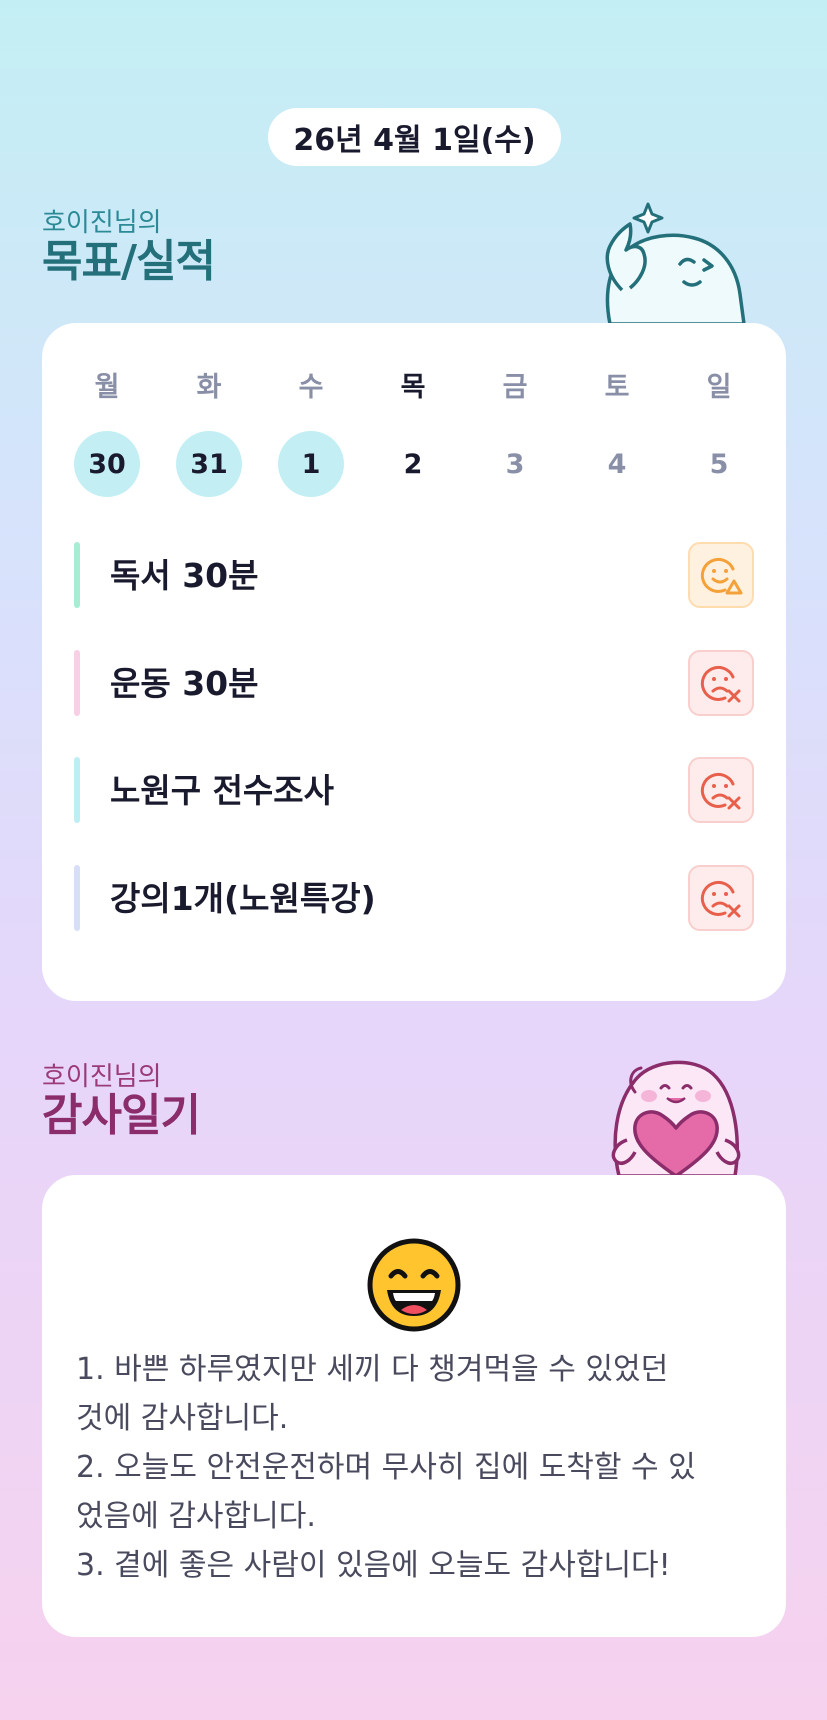 The width and height of the screenshot is (827, 1720). Describe the element at coordinates (719, 426) in the screenshot. I see `day-cell-sun: 일 5` at that location.